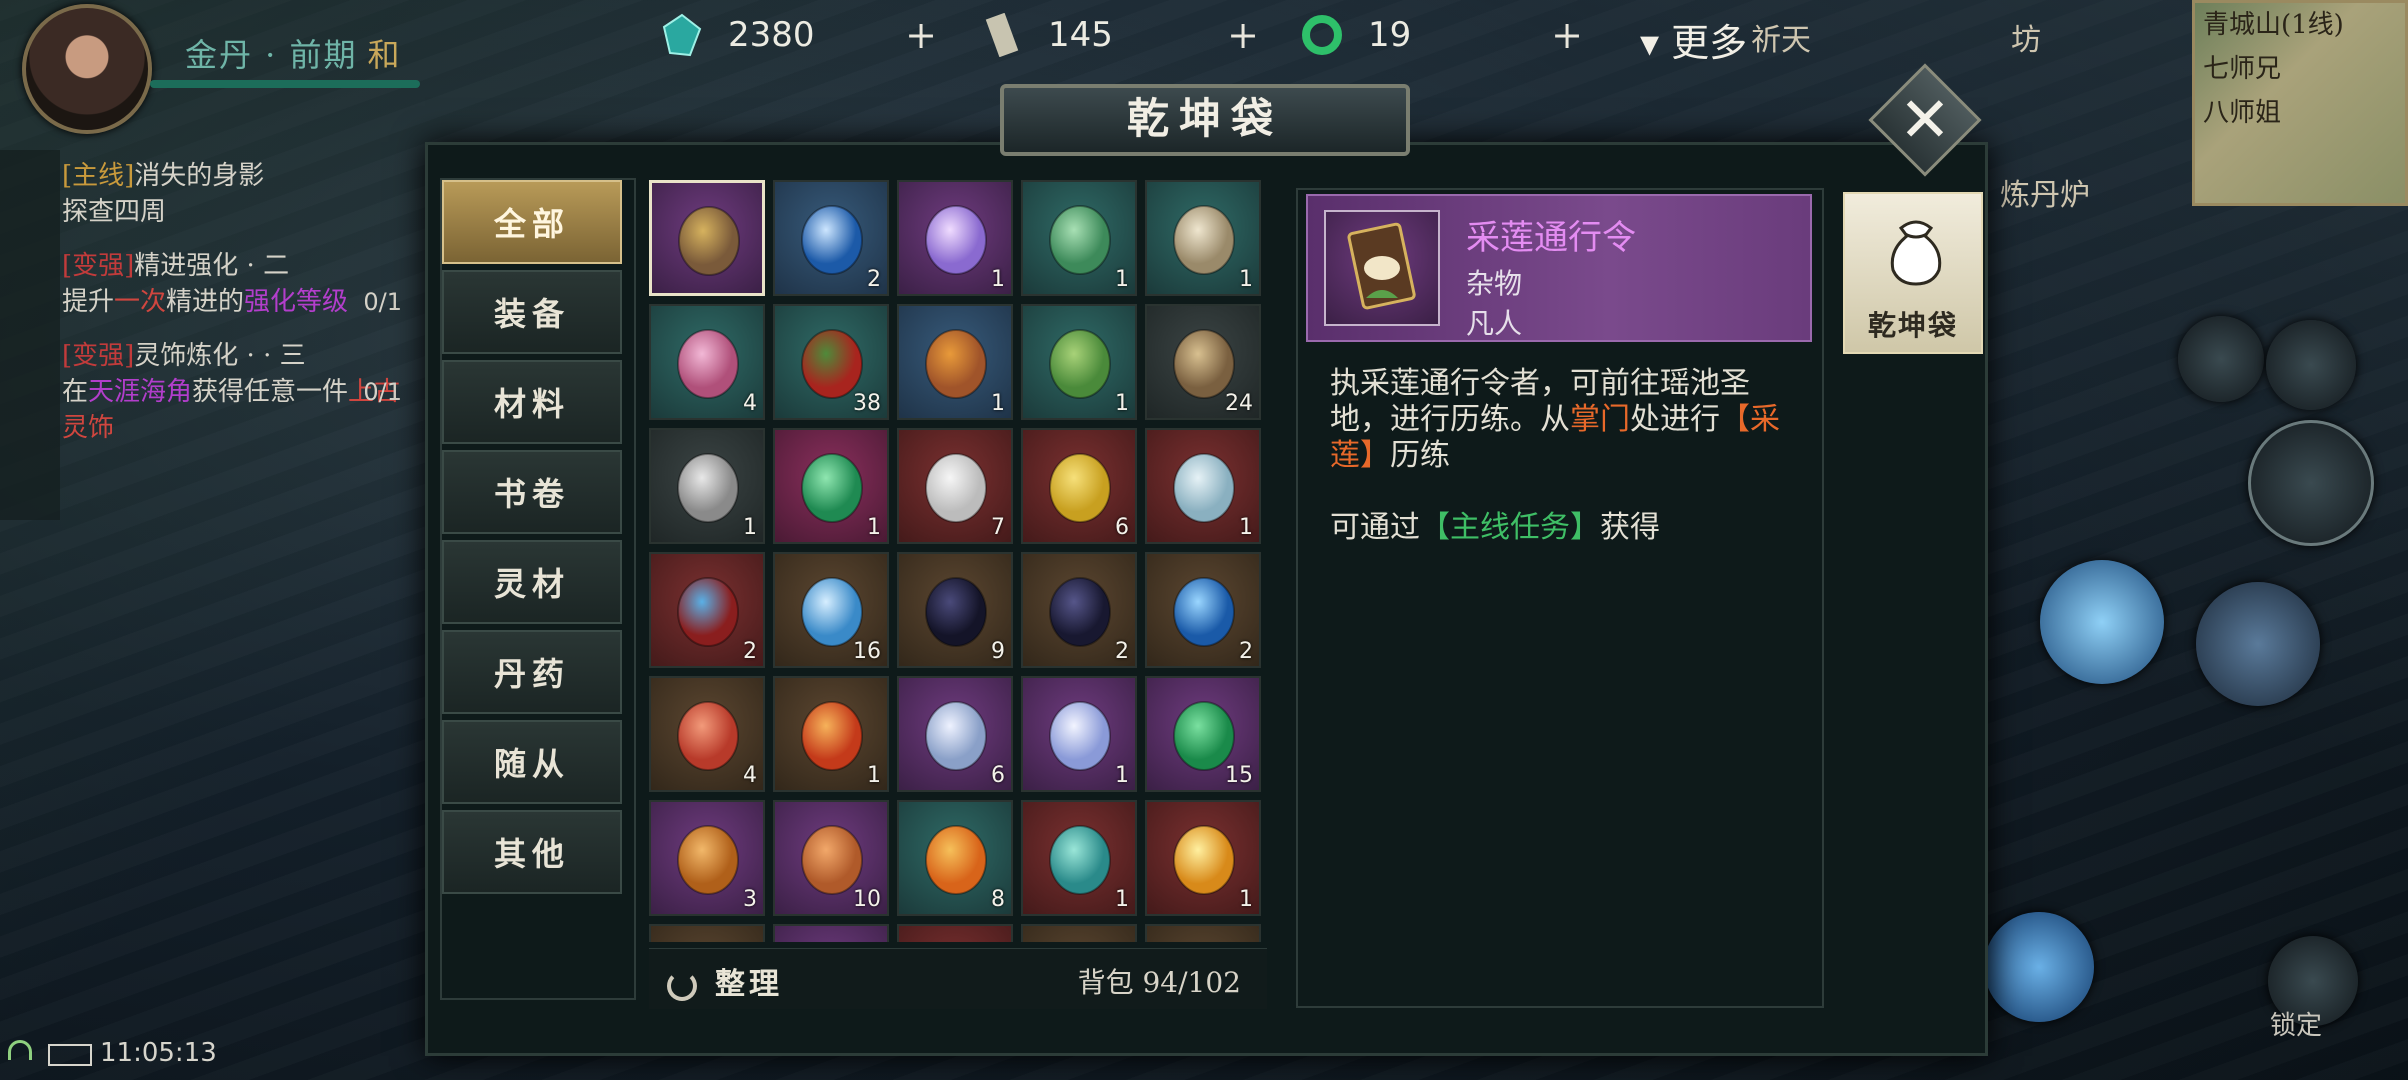  I want to click on tab-equipment: 装备, so click(532, 312).